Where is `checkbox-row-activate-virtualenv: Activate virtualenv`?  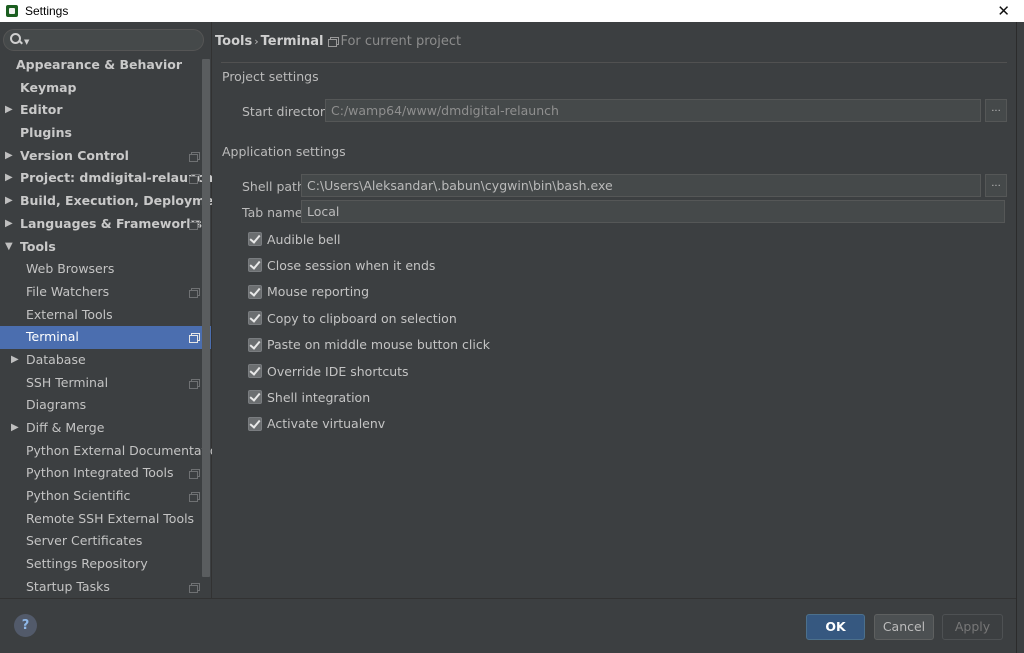 checkbox-row-activate-virtualenv: Activate virtualenv is located at coordinates (316, 424).